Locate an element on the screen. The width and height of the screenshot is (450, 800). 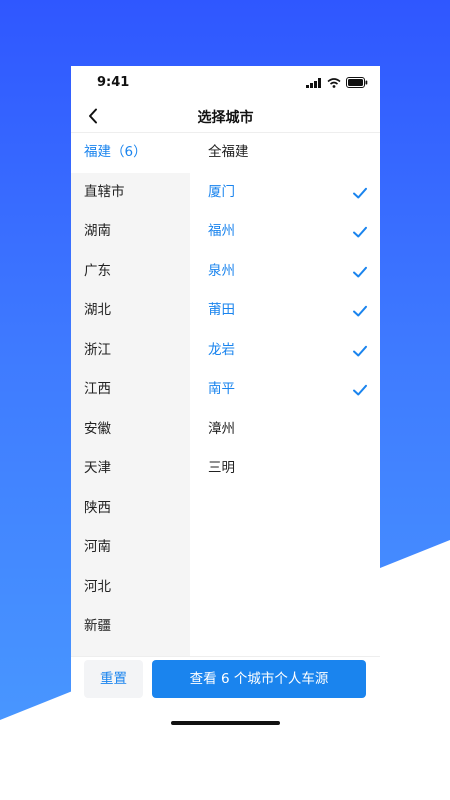
signal-icon is located at coordinates (313, 82).